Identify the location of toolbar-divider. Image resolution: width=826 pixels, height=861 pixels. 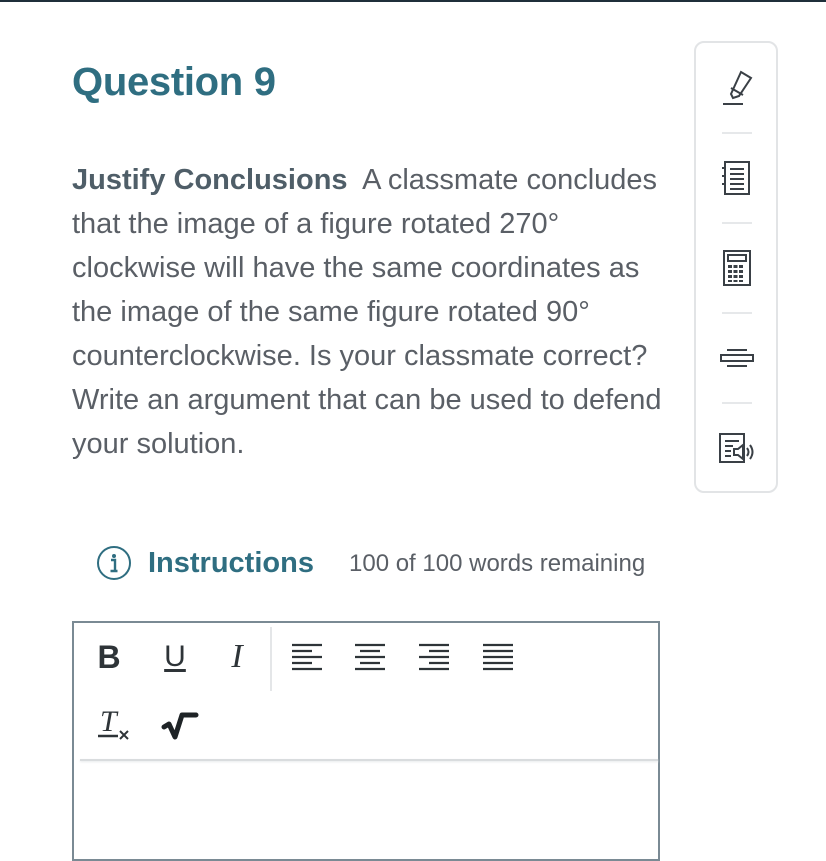
(271, 659).